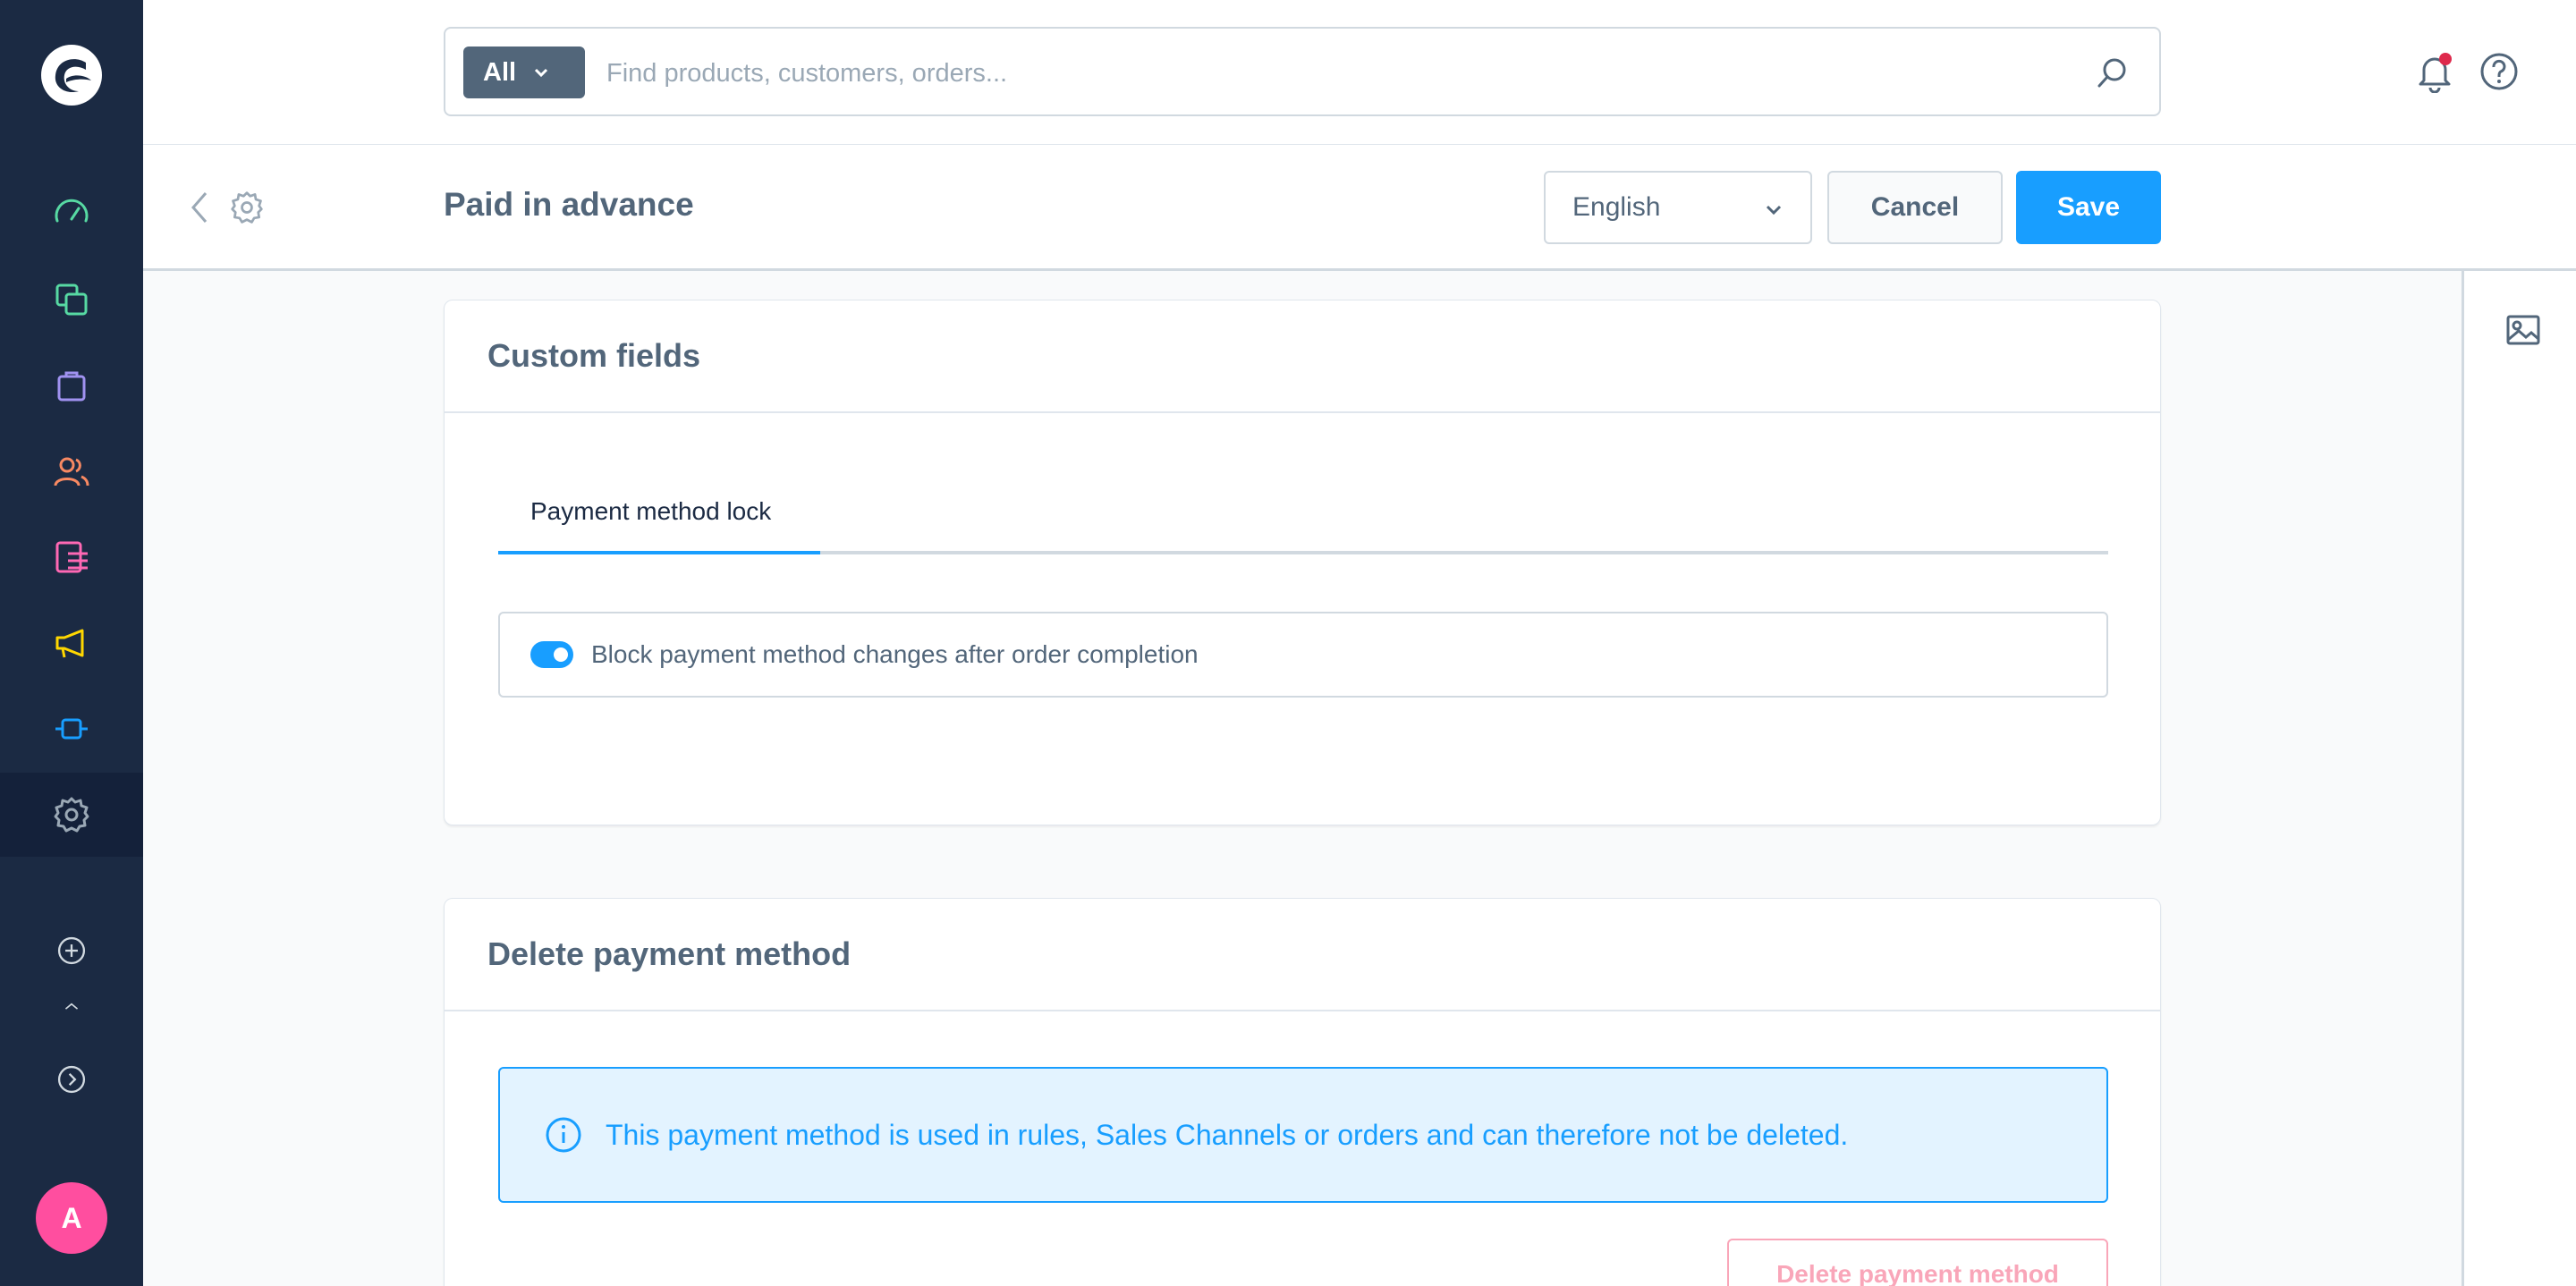 The height and width of the screenshot is (1286, 2576). Describe the element at coordinates (569, 204) in the screenshot. I see `page-title: Paid in advance` at that location.